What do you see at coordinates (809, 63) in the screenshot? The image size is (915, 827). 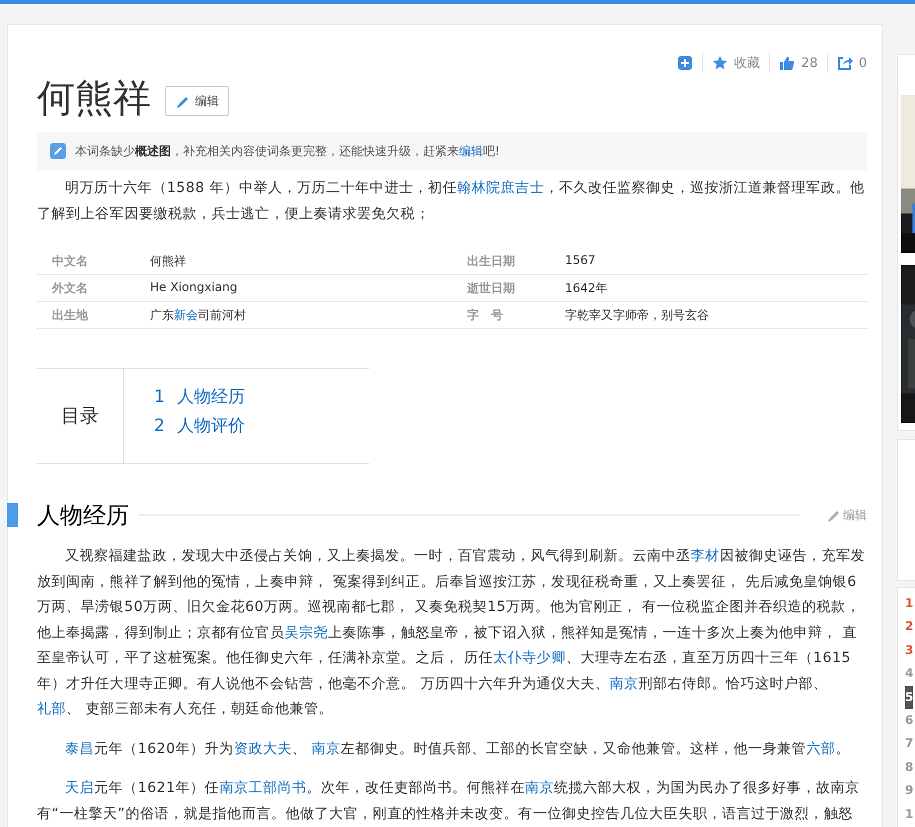 I see `like-count: 28` at bounding box center [809, 63].